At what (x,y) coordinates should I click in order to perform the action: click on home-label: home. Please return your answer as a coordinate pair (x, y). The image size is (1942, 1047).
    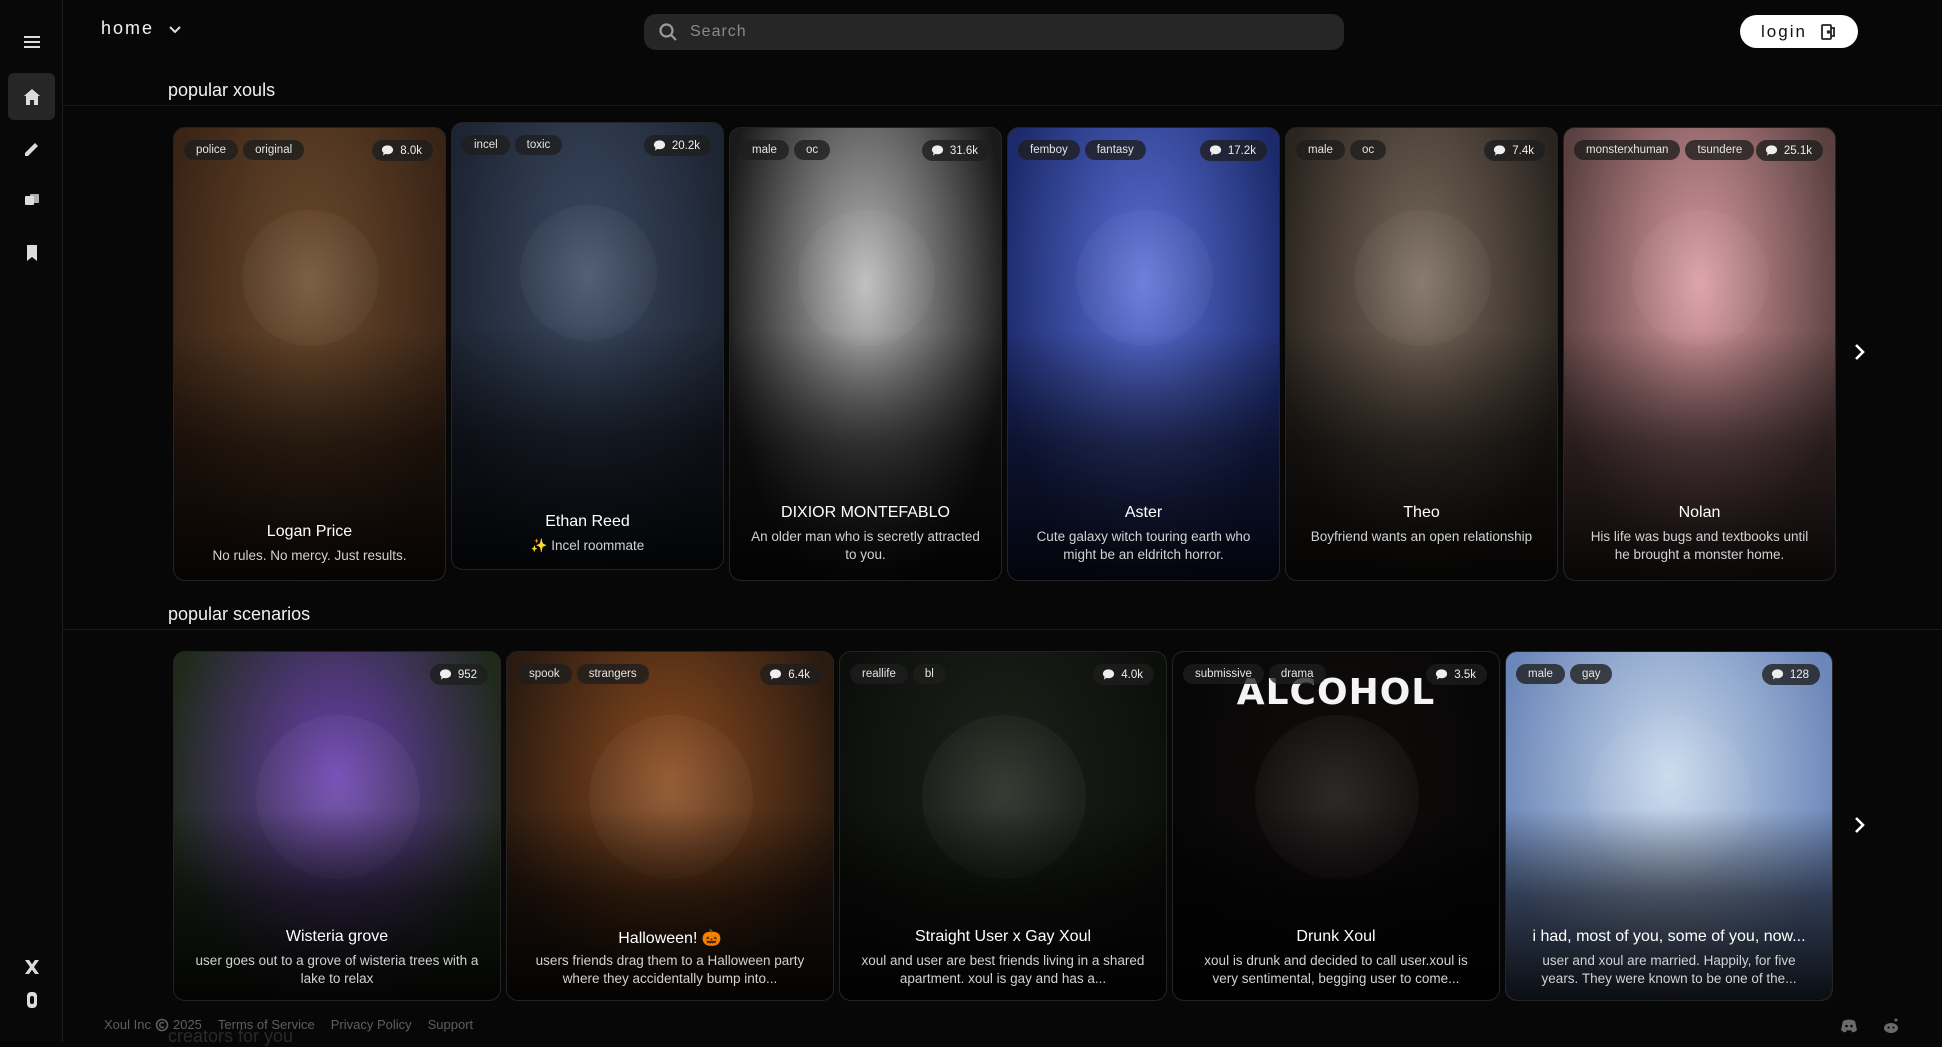
    Looking at the image, I should click on (128, 28).